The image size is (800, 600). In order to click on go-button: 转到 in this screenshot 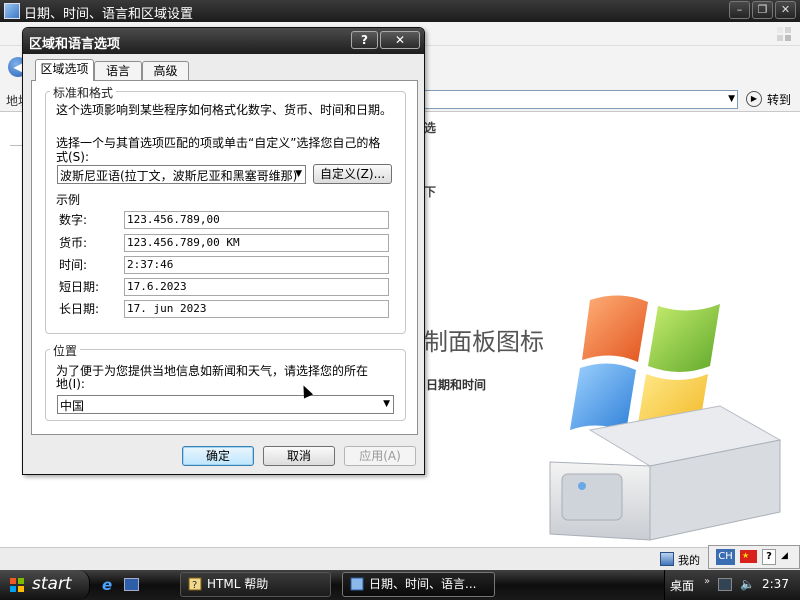, I will do `click(779, 99)`.